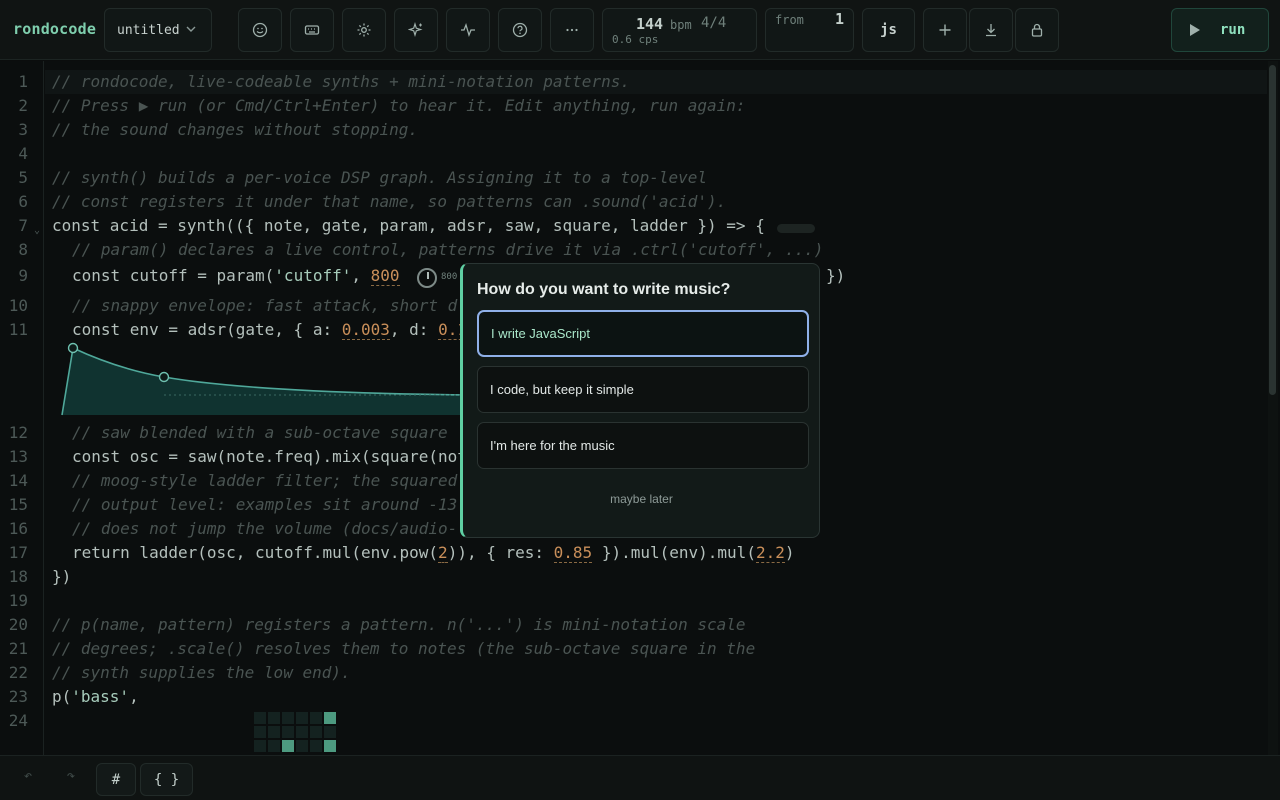  Describe the element at coordinates (18, 305) in the screenshot. I see `line-number: 10` at that location.